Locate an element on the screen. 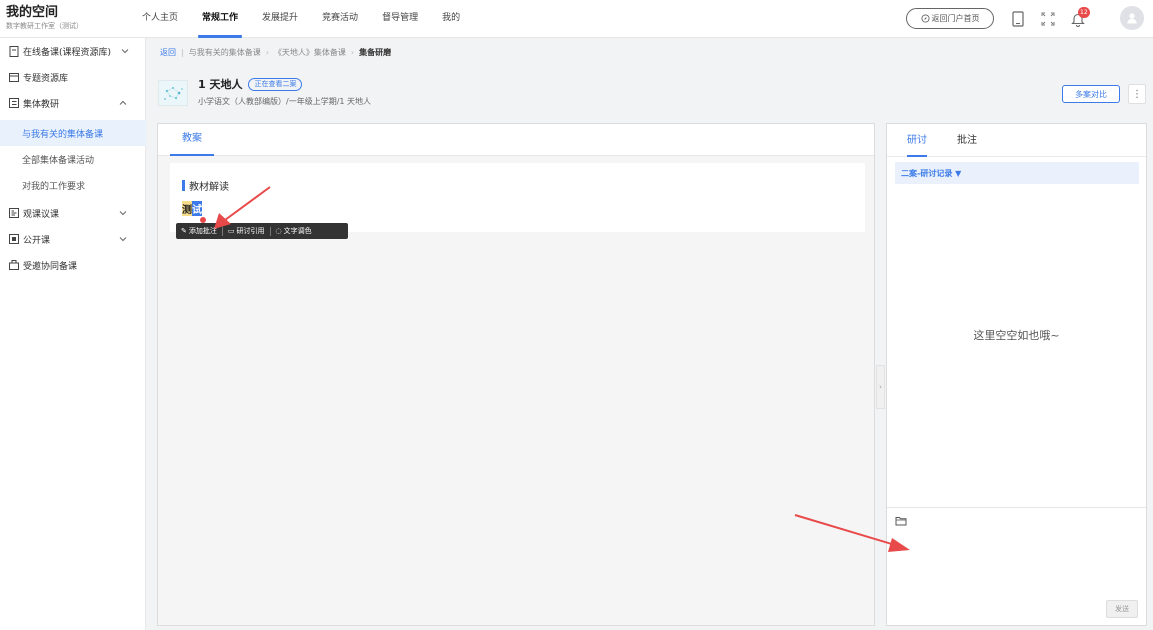  nav-mine: 我的 is located at coordinates (451, 19).